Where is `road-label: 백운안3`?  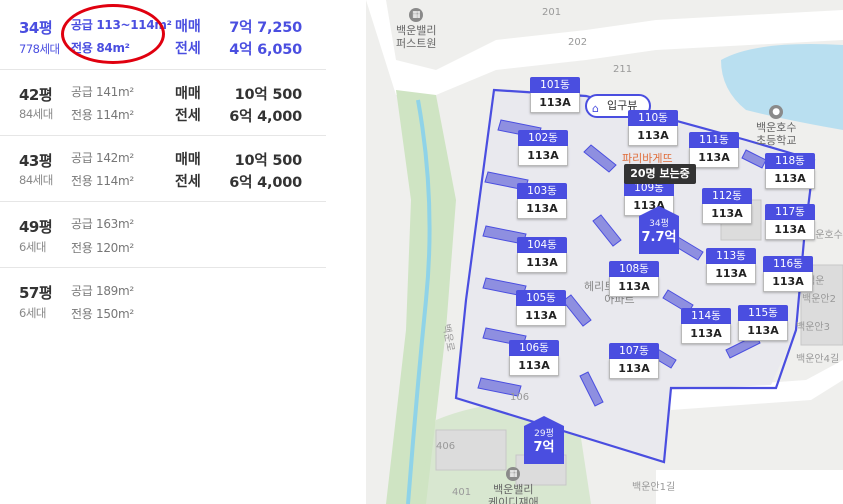 road-label: 백운안3 is located at coordinates (813, 327).